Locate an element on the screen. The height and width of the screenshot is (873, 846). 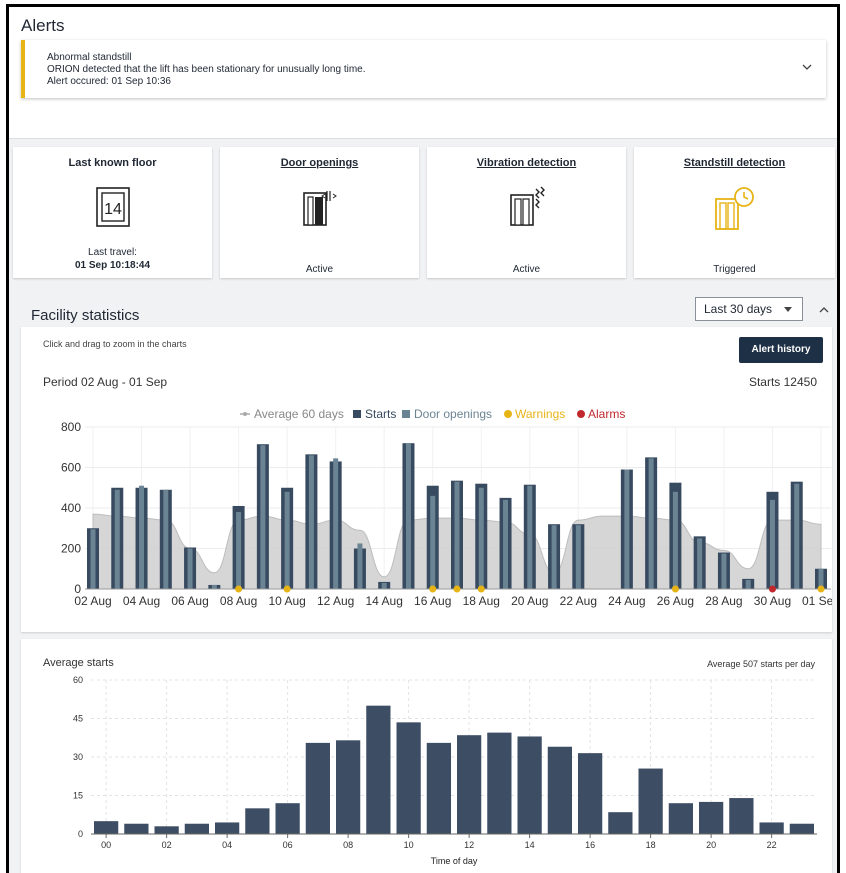
vibration-card: Vibration detection Active is located at coordinates (526, 212).